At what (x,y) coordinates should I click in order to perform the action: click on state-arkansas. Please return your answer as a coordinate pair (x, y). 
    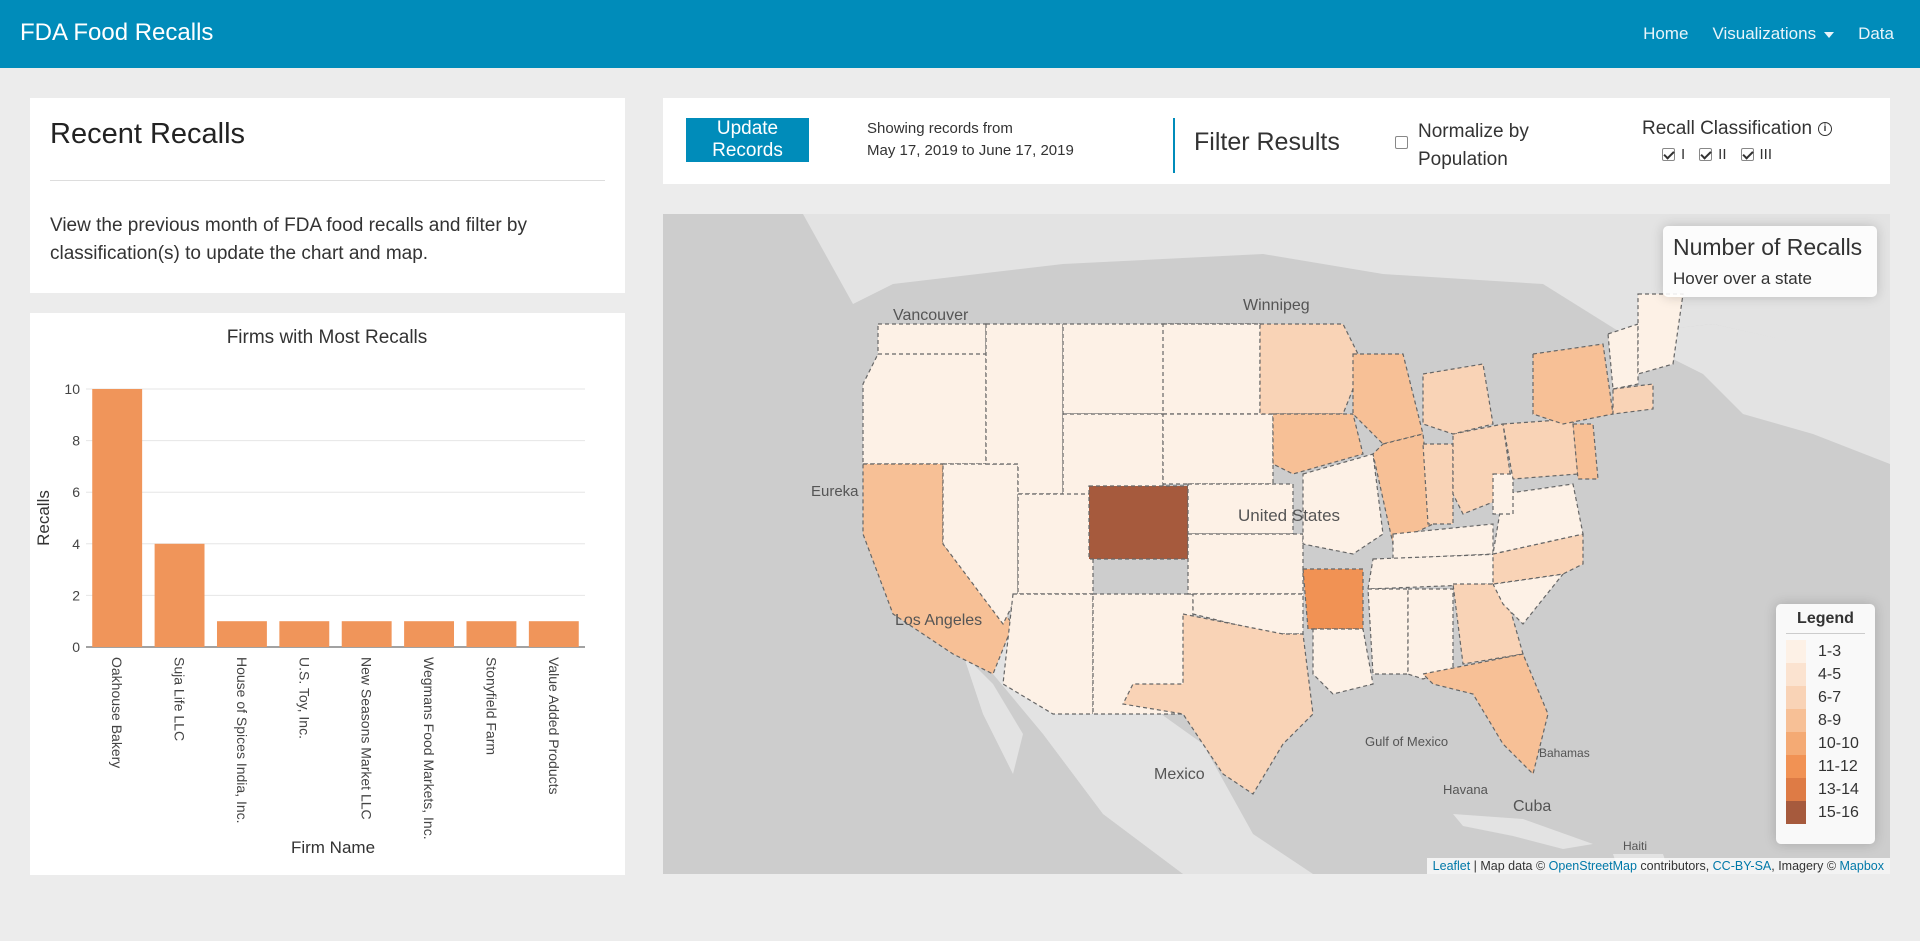
    Looking at the image, I should click on (1333, 599).